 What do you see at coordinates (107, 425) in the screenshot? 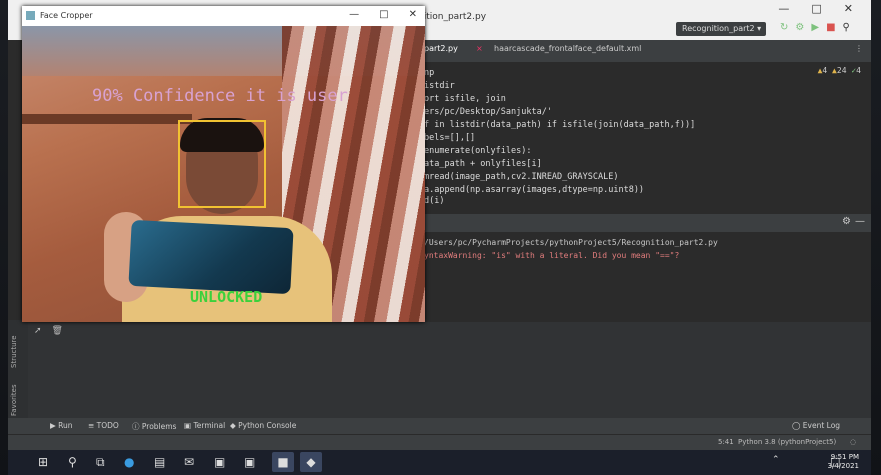
I see `todo-tool-label: TODO` at bounding box center [107, 425].